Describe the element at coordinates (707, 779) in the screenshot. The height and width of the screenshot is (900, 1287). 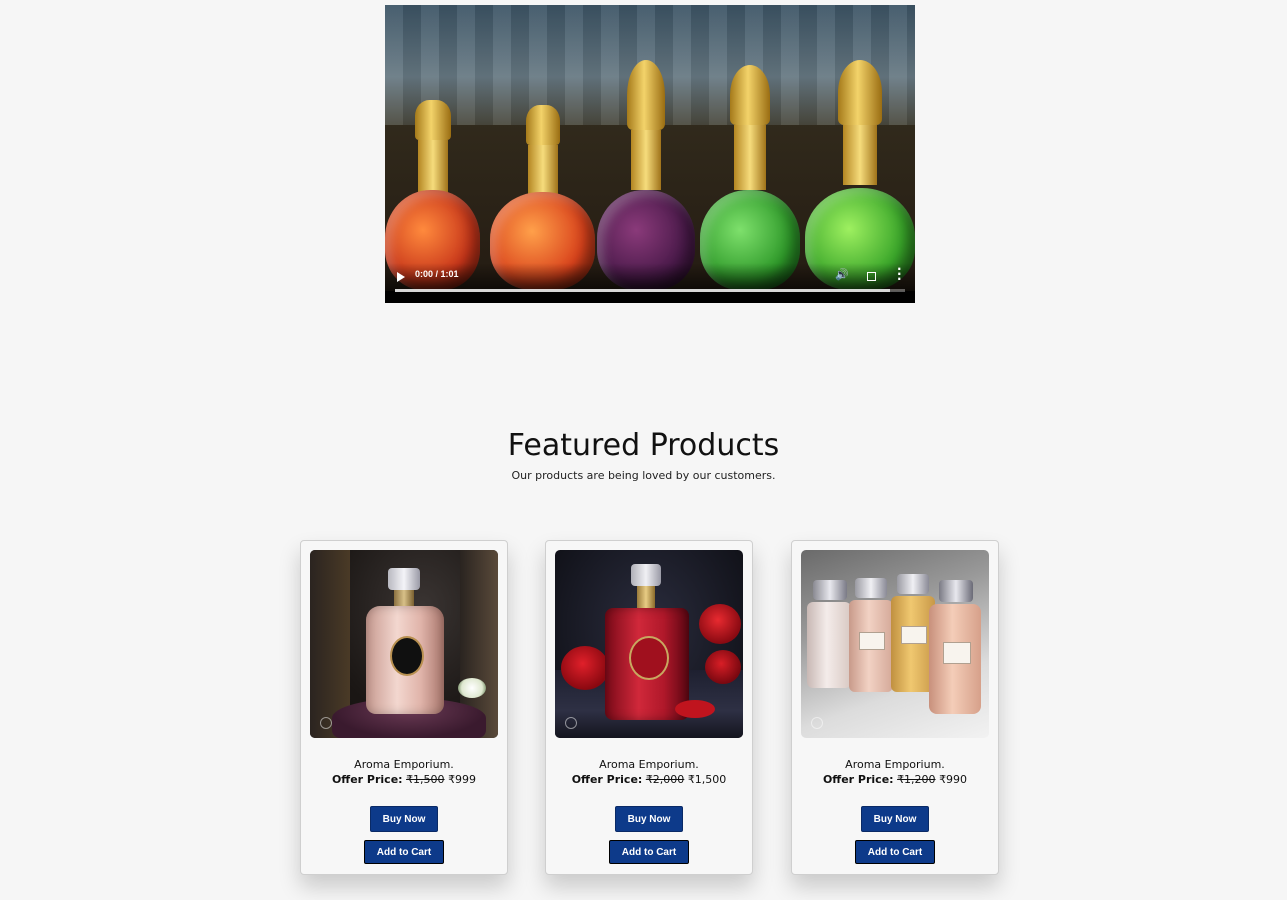
I see `offer-price: ₹1,500` at that location.